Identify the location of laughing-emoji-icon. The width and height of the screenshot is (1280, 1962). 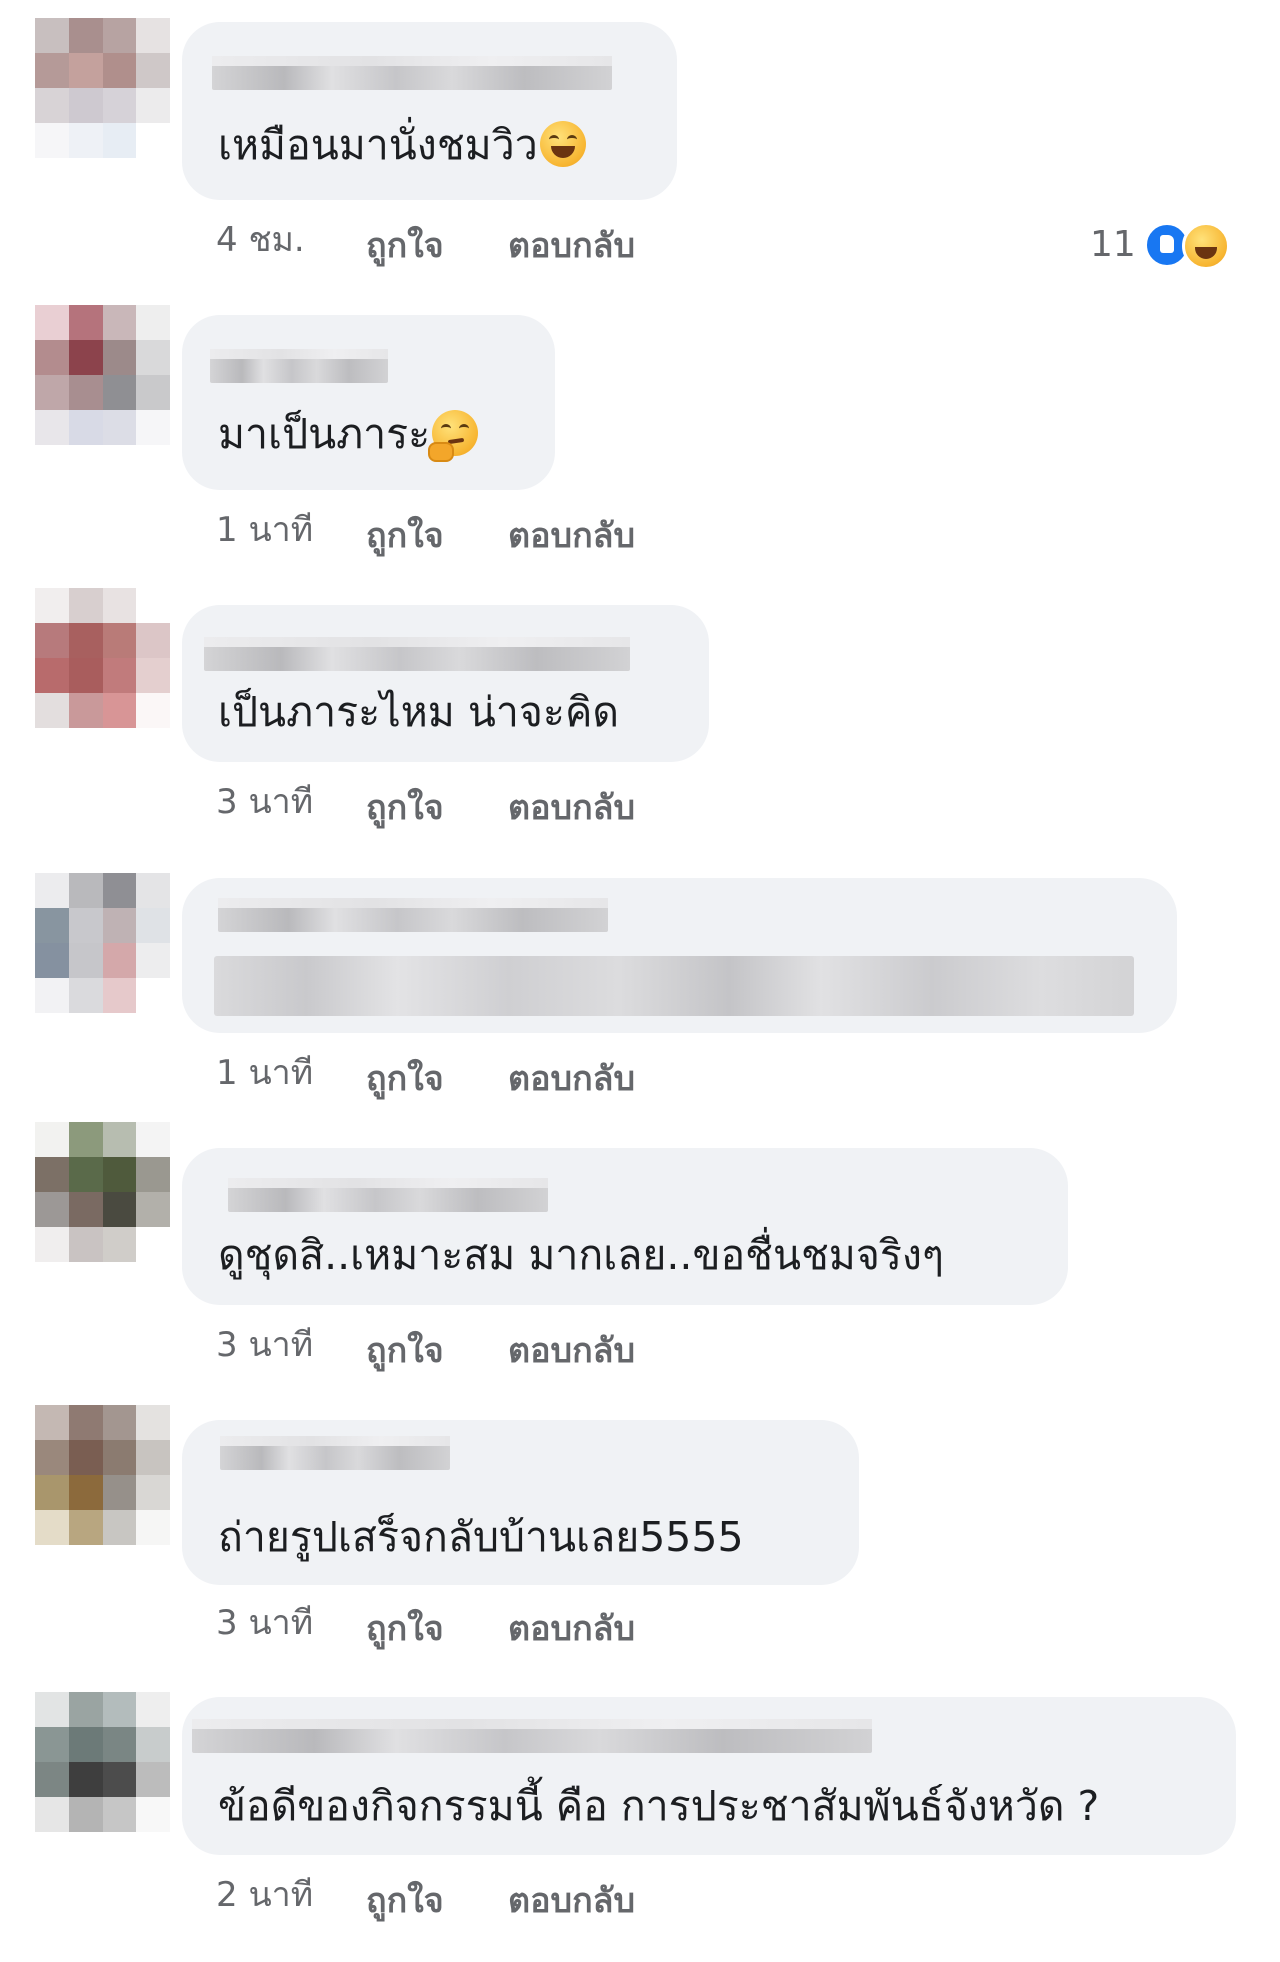
(562, 144).